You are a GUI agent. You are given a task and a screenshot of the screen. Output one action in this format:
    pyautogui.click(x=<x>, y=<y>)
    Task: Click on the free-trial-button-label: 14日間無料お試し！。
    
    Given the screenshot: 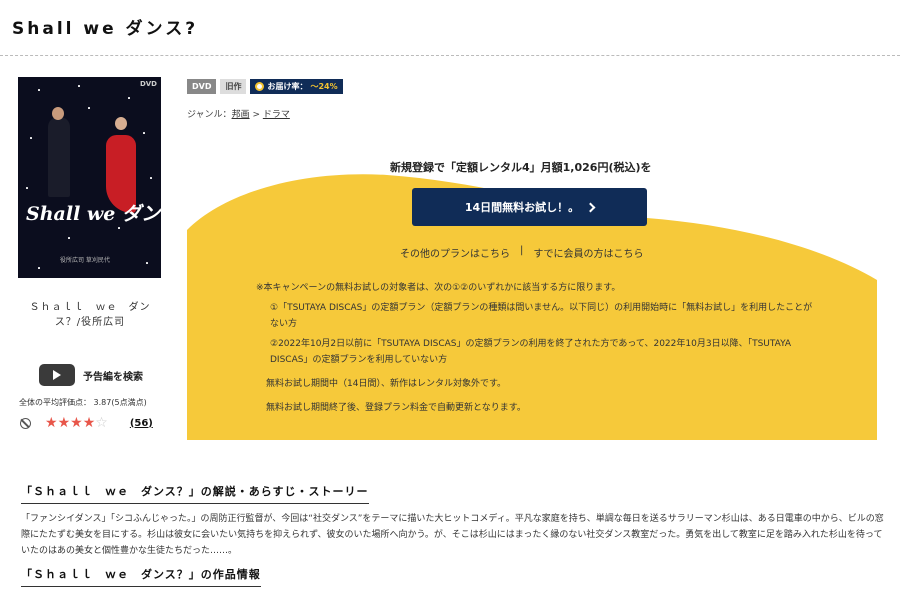 What is the action you would take?
    pyautogui.click(x=522, y=207)
    